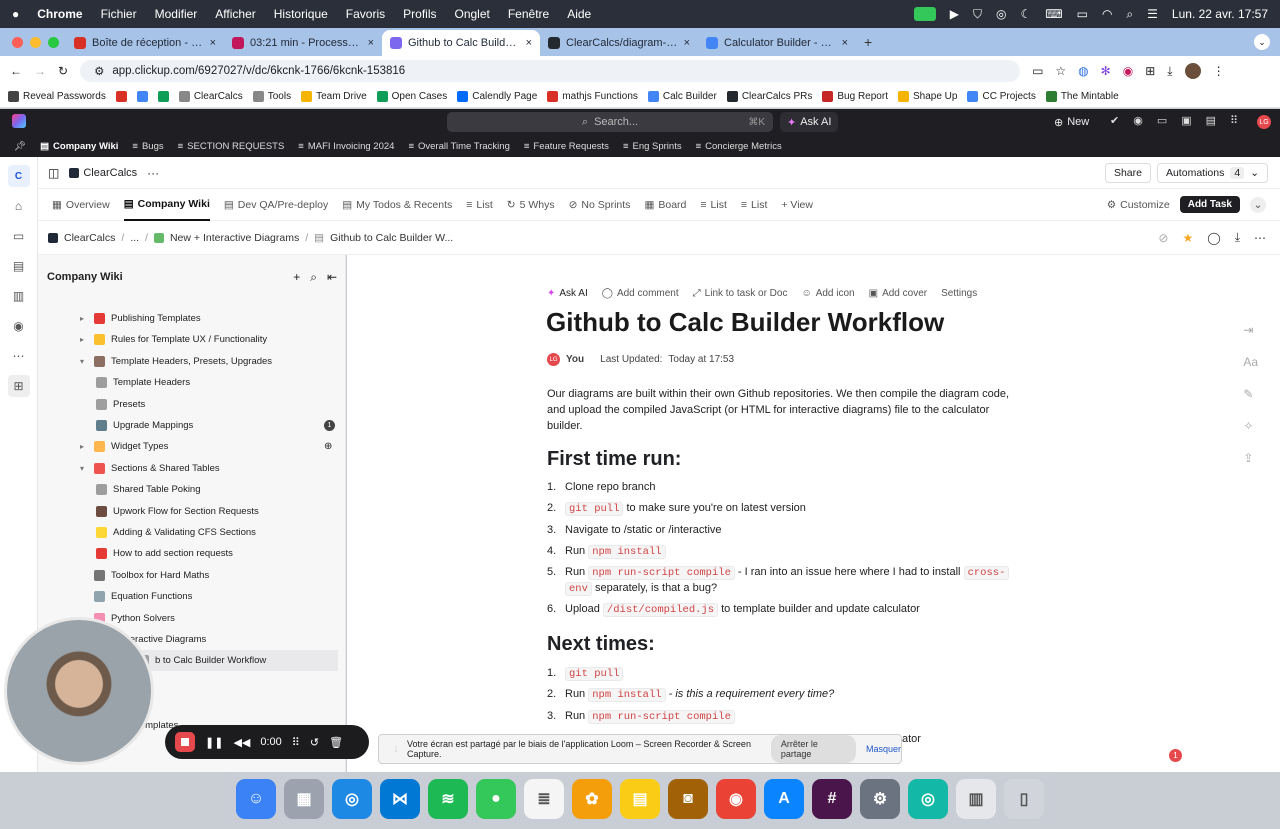  What do you see at coordinates (1053, 14) in the screenshot?
I see `keyboard-icon: ⌨` at bounding box center [1053, 14].